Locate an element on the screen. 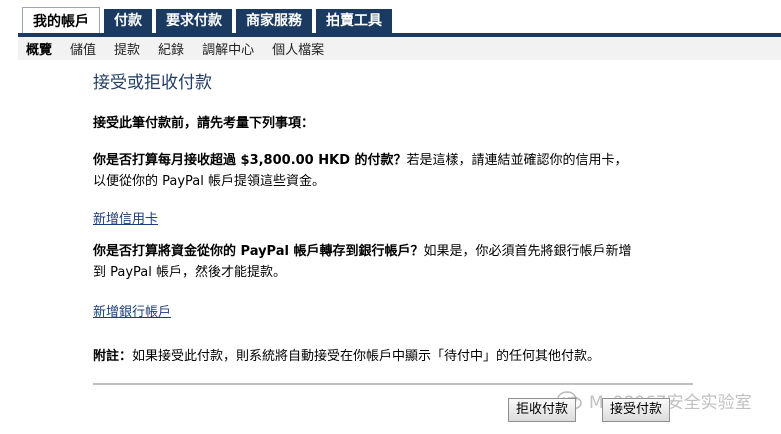  accept-payment-button: 接受付款 is located at coordinates (636, 410).